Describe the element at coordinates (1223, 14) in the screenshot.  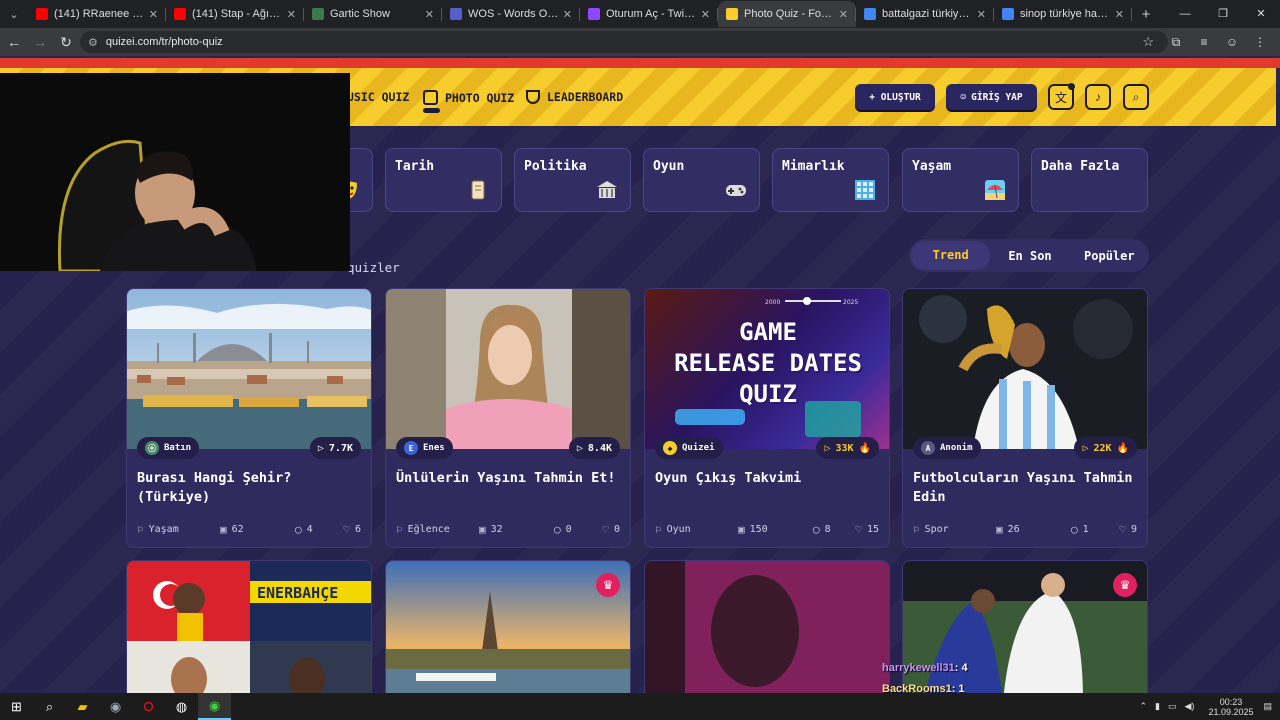
I see `restore-button: ❐` at that location.